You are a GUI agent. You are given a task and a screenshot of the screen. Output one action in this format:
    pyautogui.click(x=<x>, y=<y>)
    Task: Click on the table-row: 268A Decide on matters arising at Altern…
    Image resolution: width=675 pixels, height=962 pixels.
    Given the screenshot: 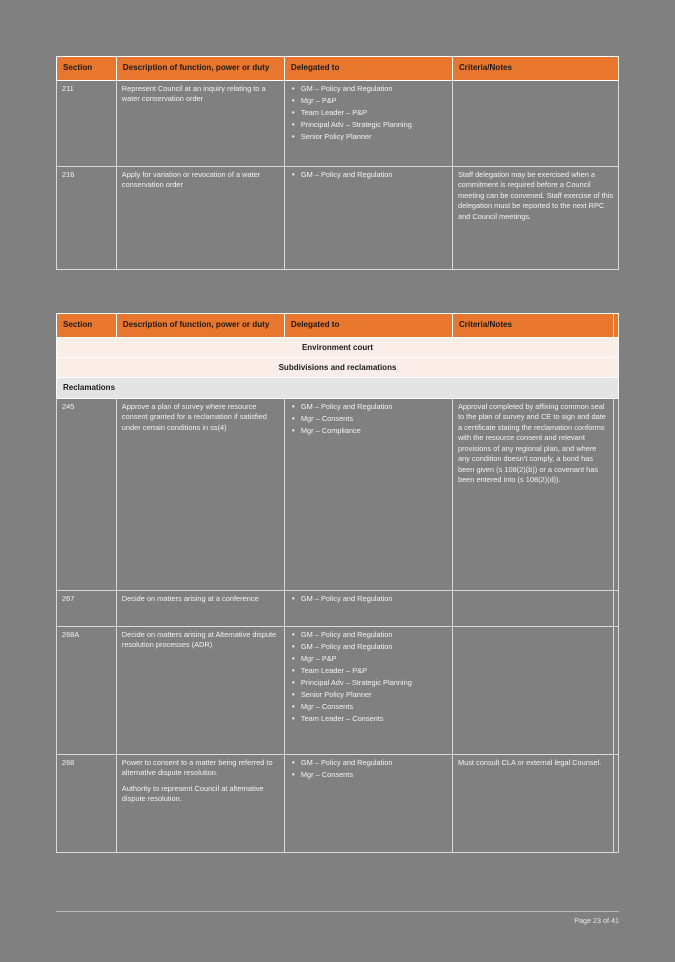 What is the action you would take?
    pyautogui.click(x=338, y=690)
    